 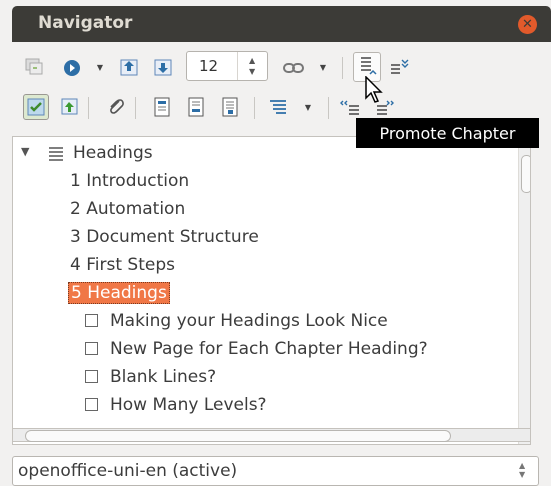 I want to click on set-reminder-button, so click(x=70, y=107).